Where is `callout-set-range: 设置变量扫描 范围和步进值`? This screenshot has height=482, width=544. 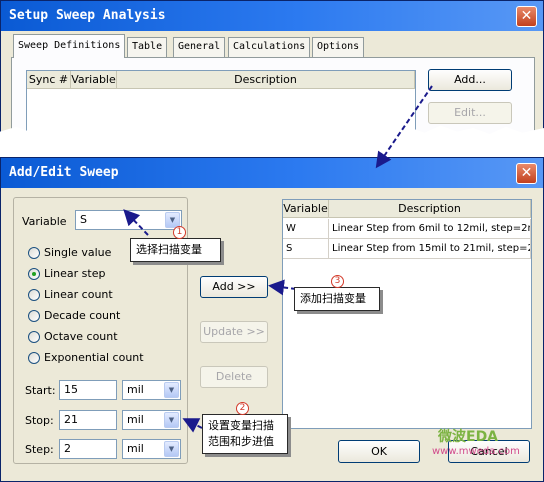
callout-set-range: 设置变量扫描 范围和步进值 is located at coordinates (245, 434).